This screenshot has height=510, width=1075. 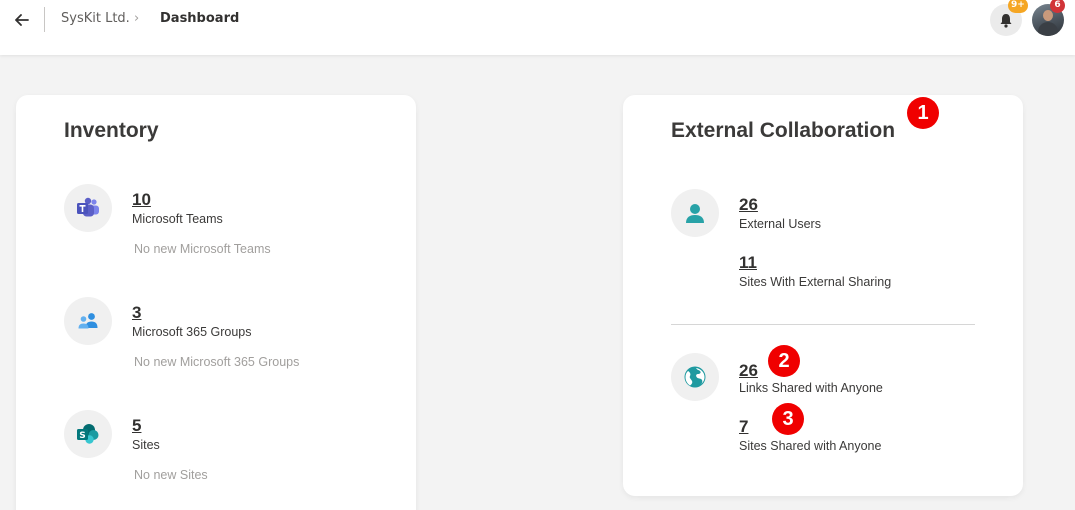 What do you see at coordinates (748, 263) in the screenshot?
I see `sites-external-sharing-count-link: 11` at bounding box center [748, 263].